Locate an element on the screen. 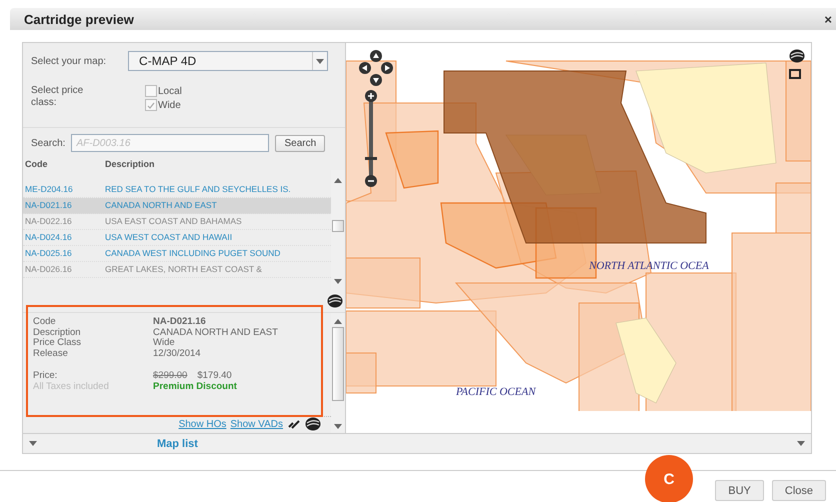 The height and width of the screenshot is (502, 836). map-list-row: NA-D026.16 GREAT LAKES, NORTH EAST COAST & is located at coordinates (177, 270).